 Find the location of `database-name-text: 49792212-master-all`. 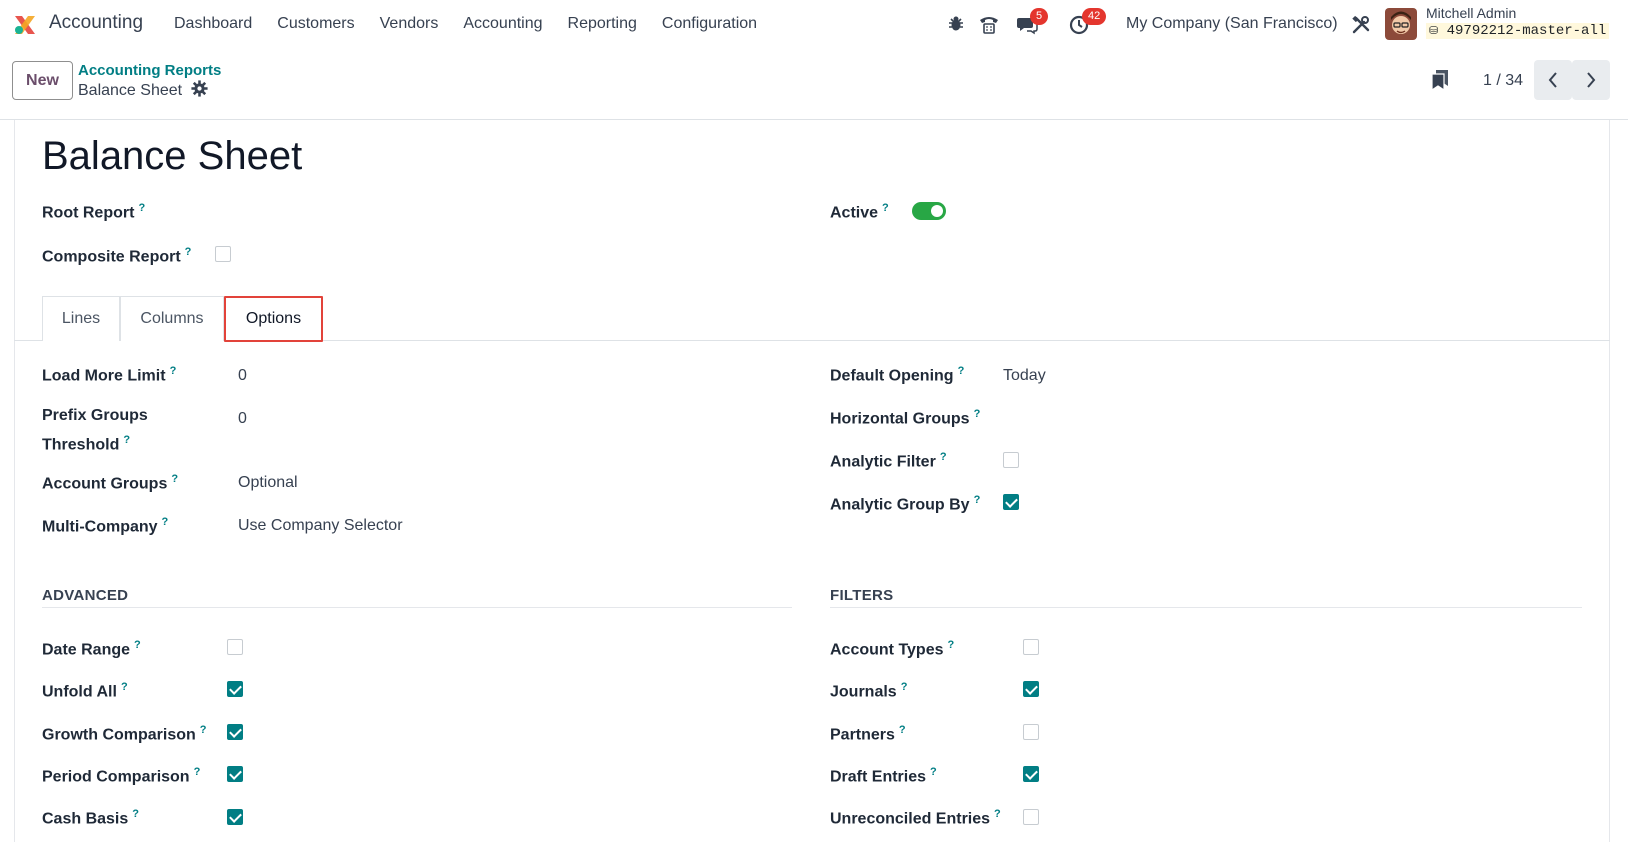

database-name-text: 49792212-master-all is located at coordinates (1526, 31).